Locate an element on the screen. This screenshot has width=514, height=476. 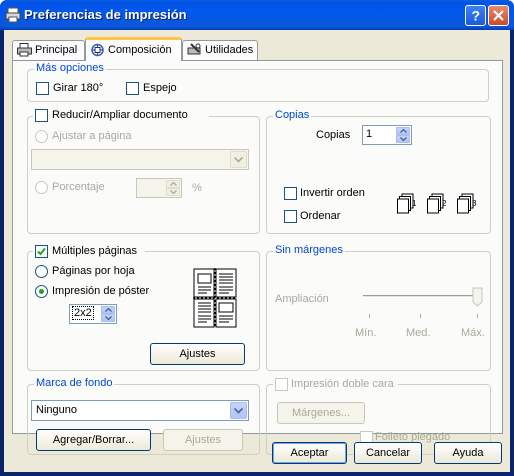
mas-opciones-title: Más opciones is located at coordinates (70, 68).